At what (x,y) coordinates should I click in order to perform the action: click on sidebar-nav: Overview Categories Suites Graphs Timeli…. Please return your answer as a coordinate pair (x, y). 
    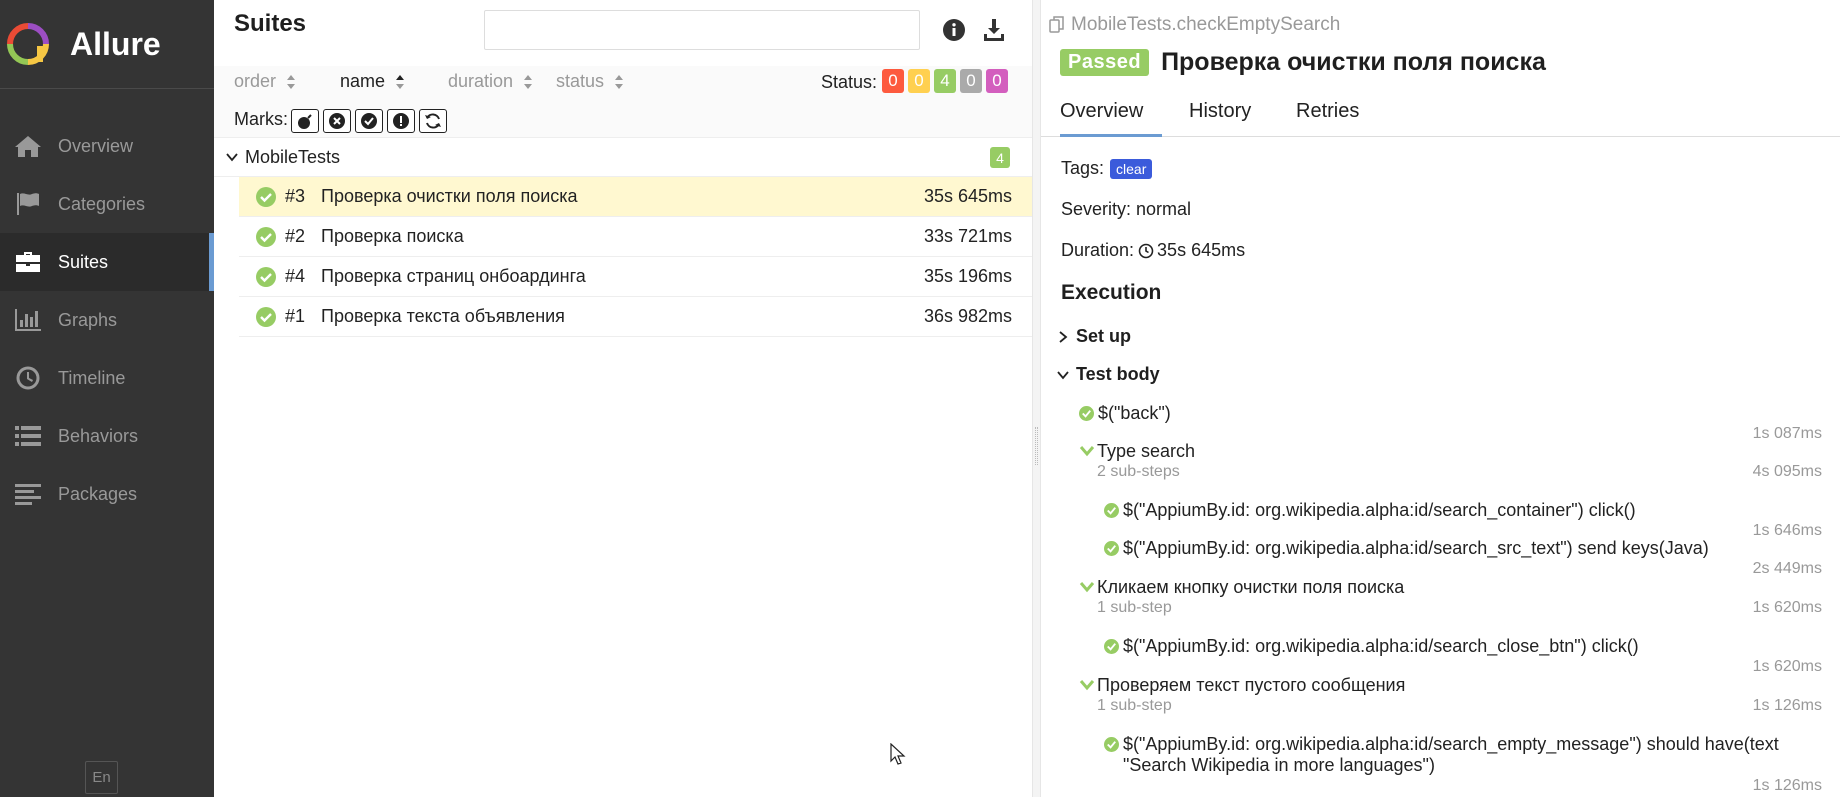
    Looking at the image, I should click on (107, 320).